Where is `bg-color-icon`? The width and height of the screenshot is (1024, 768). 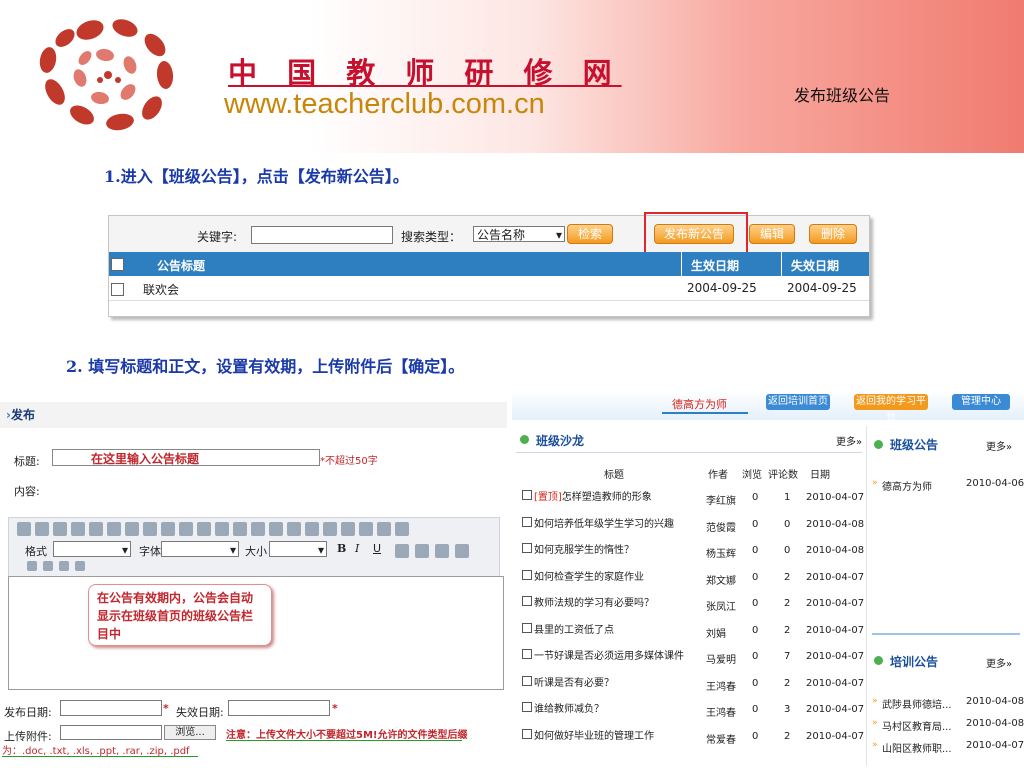 bg-color-icon is located at coordinates (384, 529).